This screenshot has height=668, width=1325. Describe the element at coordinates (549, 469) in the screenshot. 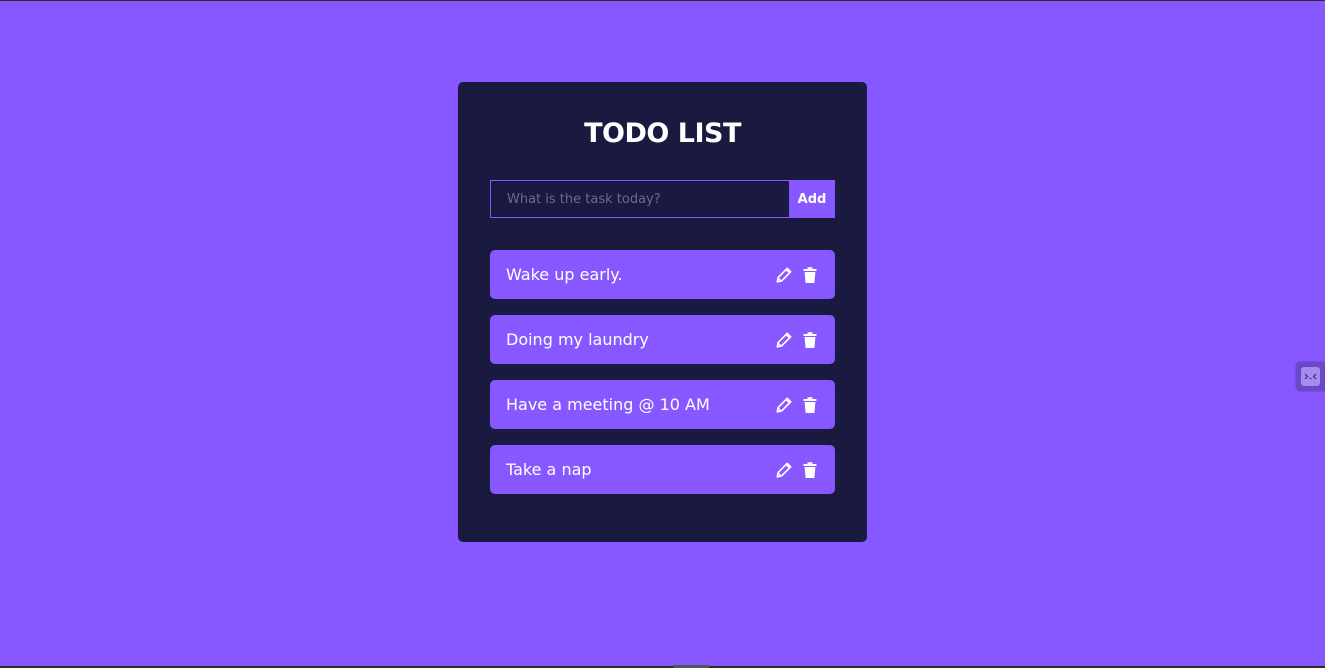

I see `todo-text: Take a nap` at that location.